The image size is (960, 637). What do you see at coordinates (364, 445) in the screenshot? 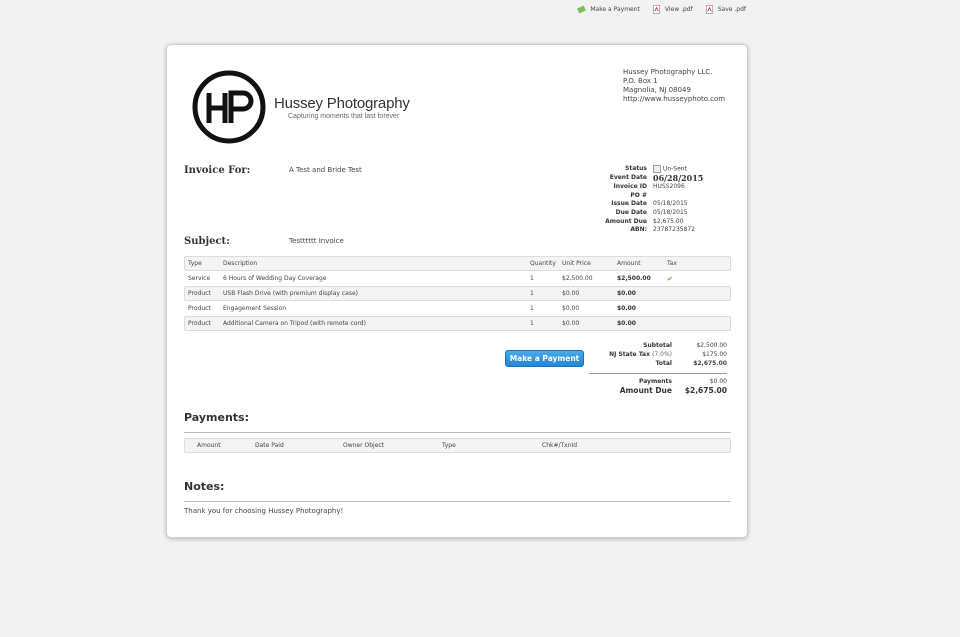
I see `col-owner-object-header: Owner Object` at bounding box center [364, 445].